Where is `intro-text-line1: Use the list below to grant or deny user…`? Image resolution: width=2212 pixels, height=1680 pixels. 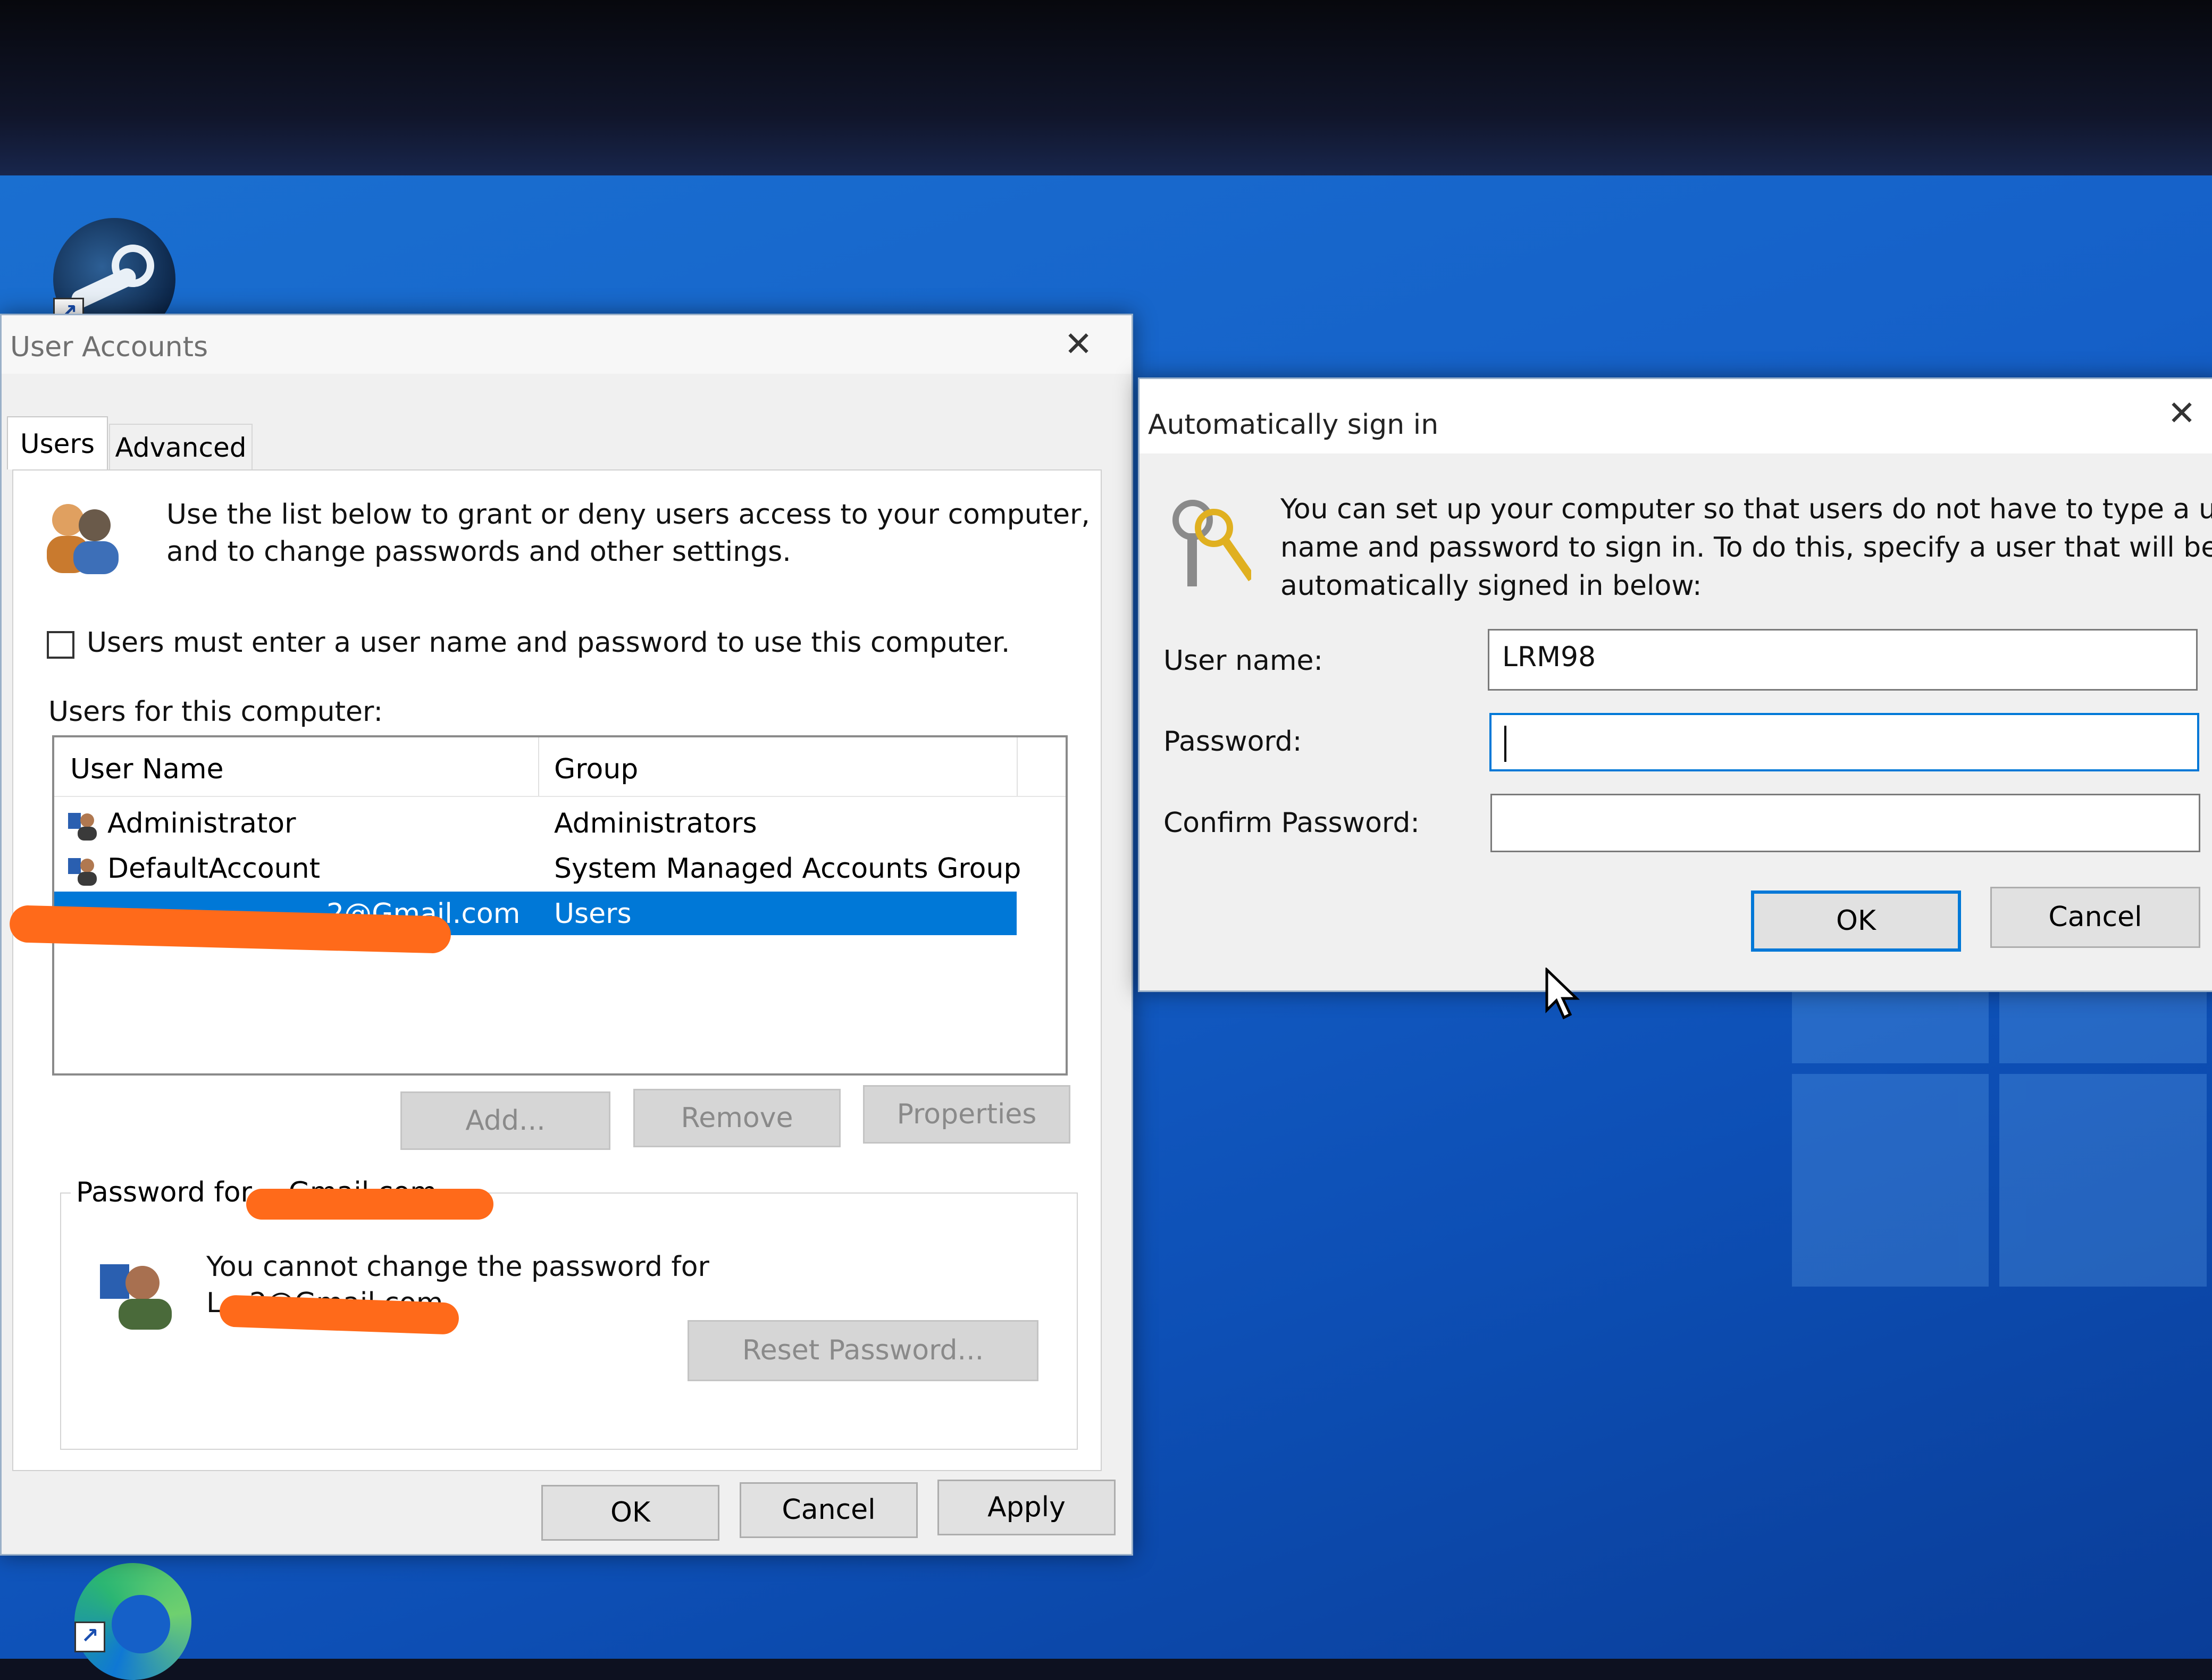 intro-text-line1: Use the list below to grant or deny user… is located at coordinates (628, 515).